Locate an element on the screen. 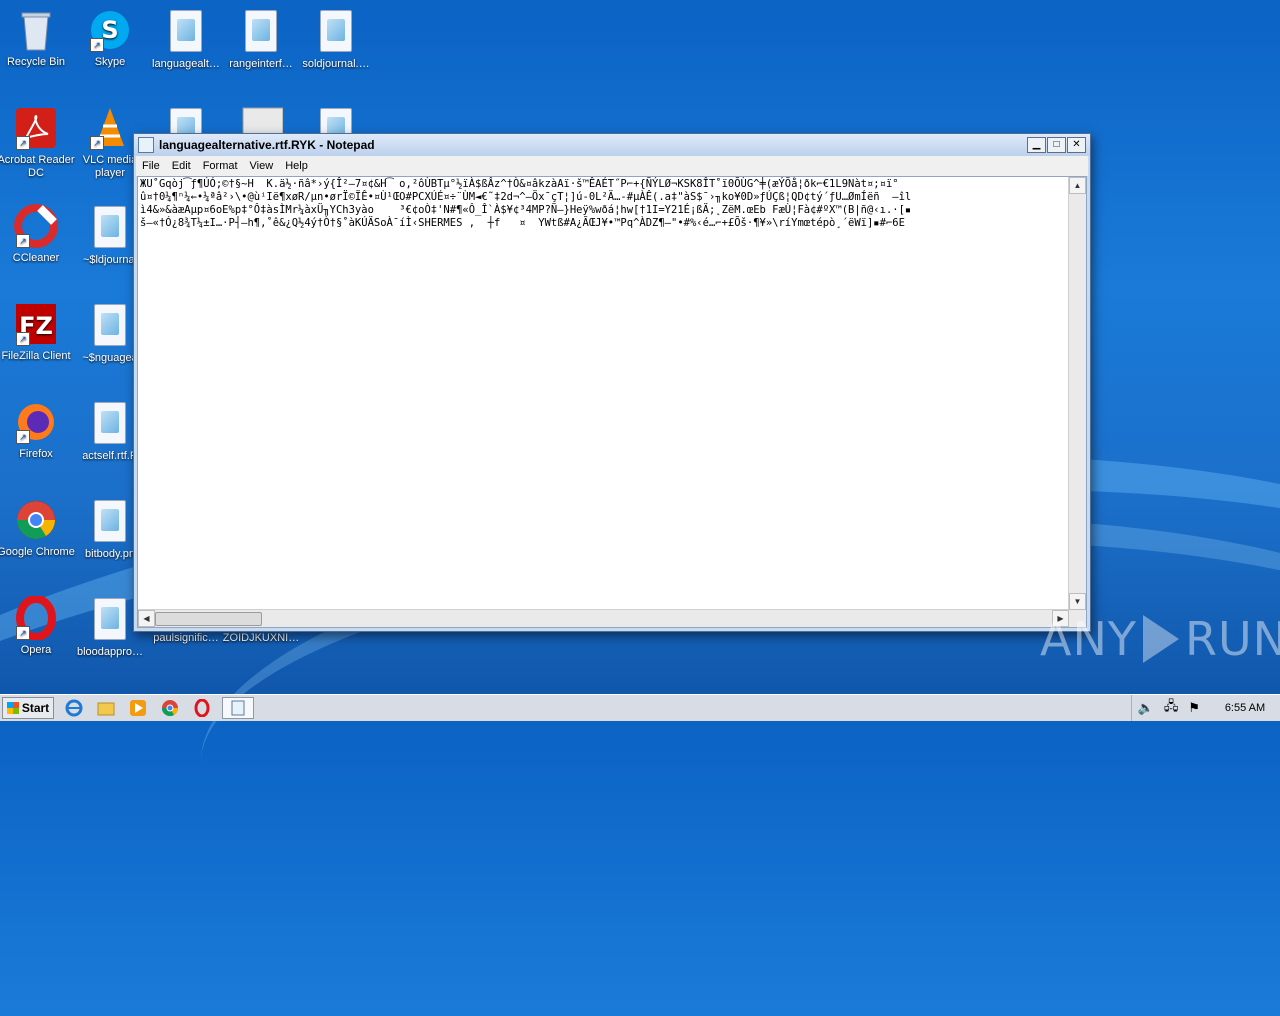 The image size is (1280, 1016). taskbar: Start 🔈 🖧 ⚑ 6:55 AM is located at coordinates (640, 707).